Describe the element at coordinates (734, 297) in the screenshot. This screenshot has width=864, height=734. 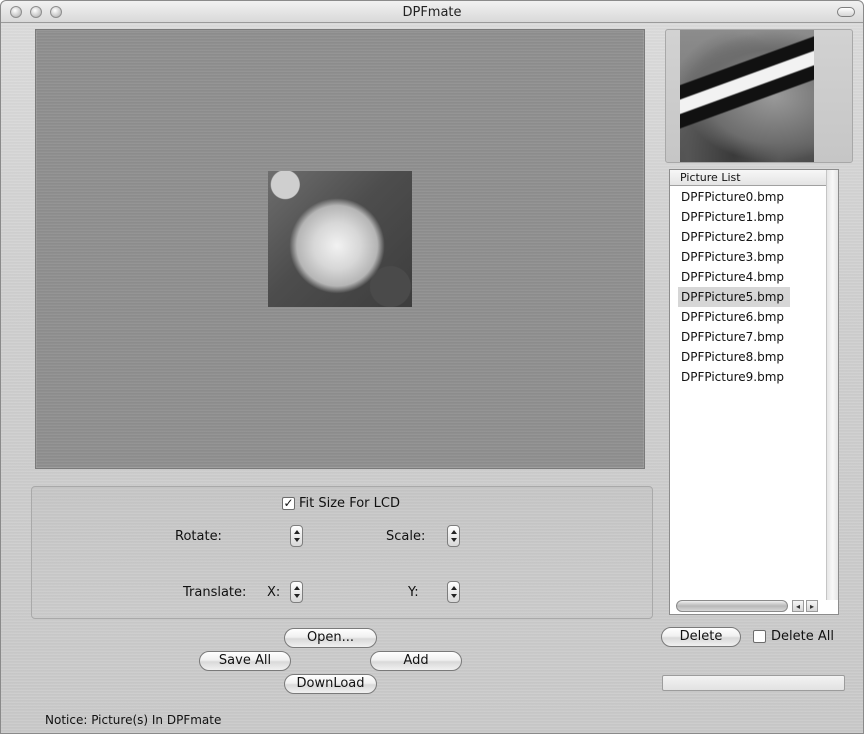
I see `picture-list-item: DPFPicture5.bmp` at that location.